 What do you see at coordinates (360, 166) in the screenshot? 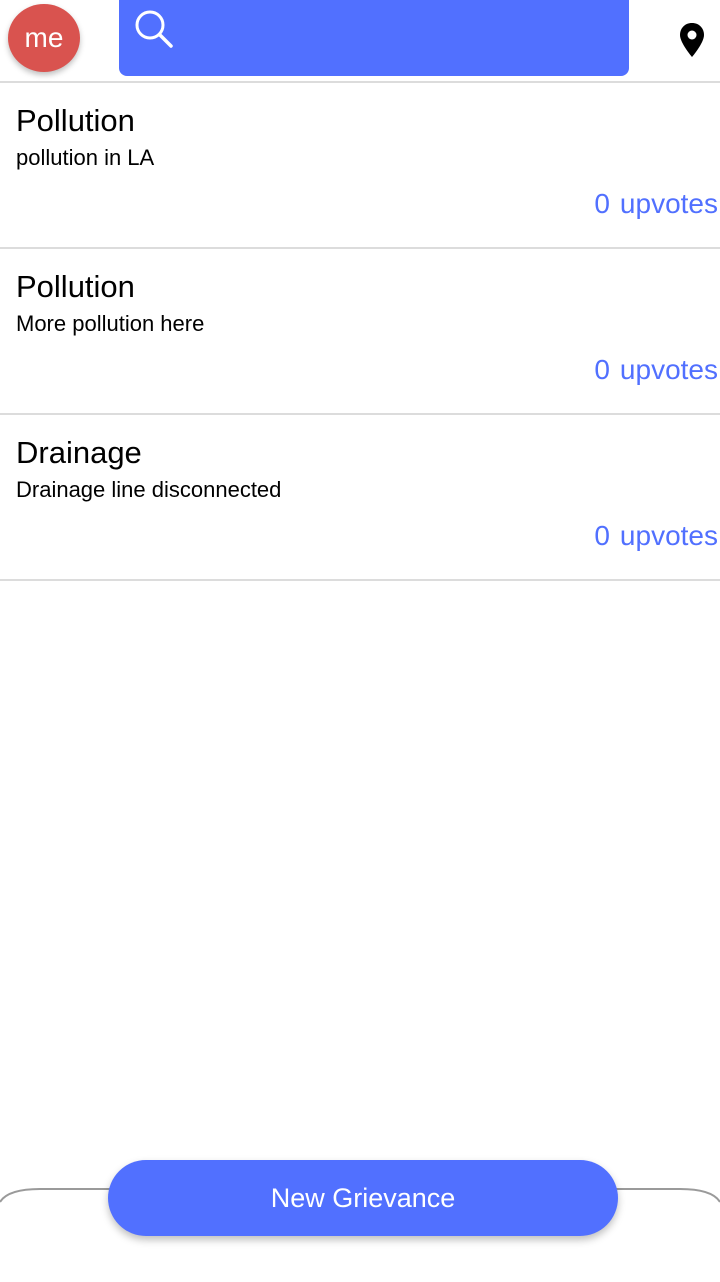
I see `list-item: Pollution pollution in LA 0 upvotes` at bounding box center [360, 166].